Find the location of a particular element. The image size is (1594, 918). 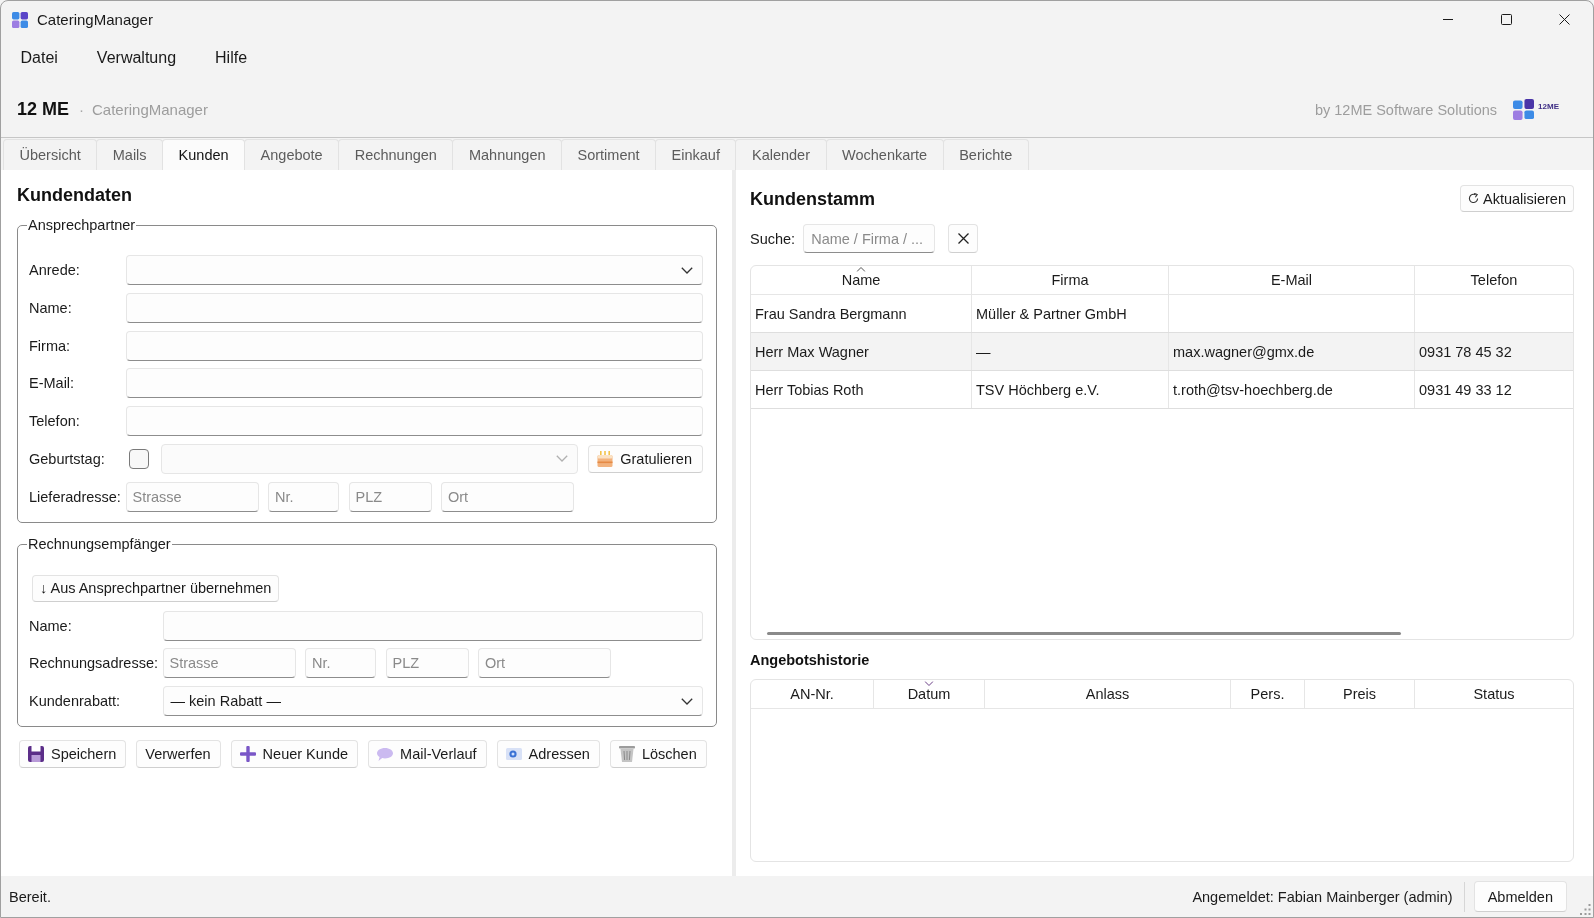

field-label: Rechnungsadresse: is located at coordinates (94, 663).